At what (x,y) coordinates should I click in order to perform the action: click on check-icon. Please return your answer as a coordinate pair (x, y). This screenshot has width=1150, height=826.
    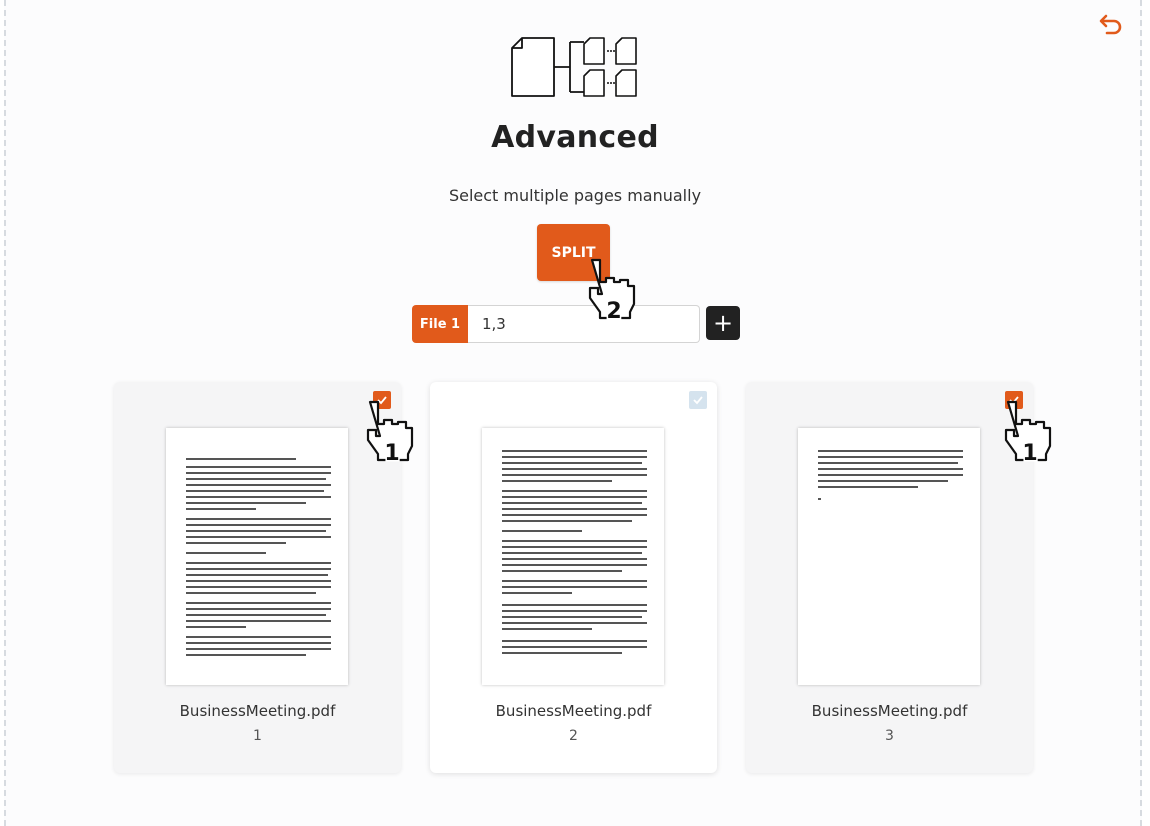
    Looking at the image, I should click on (698, 400).